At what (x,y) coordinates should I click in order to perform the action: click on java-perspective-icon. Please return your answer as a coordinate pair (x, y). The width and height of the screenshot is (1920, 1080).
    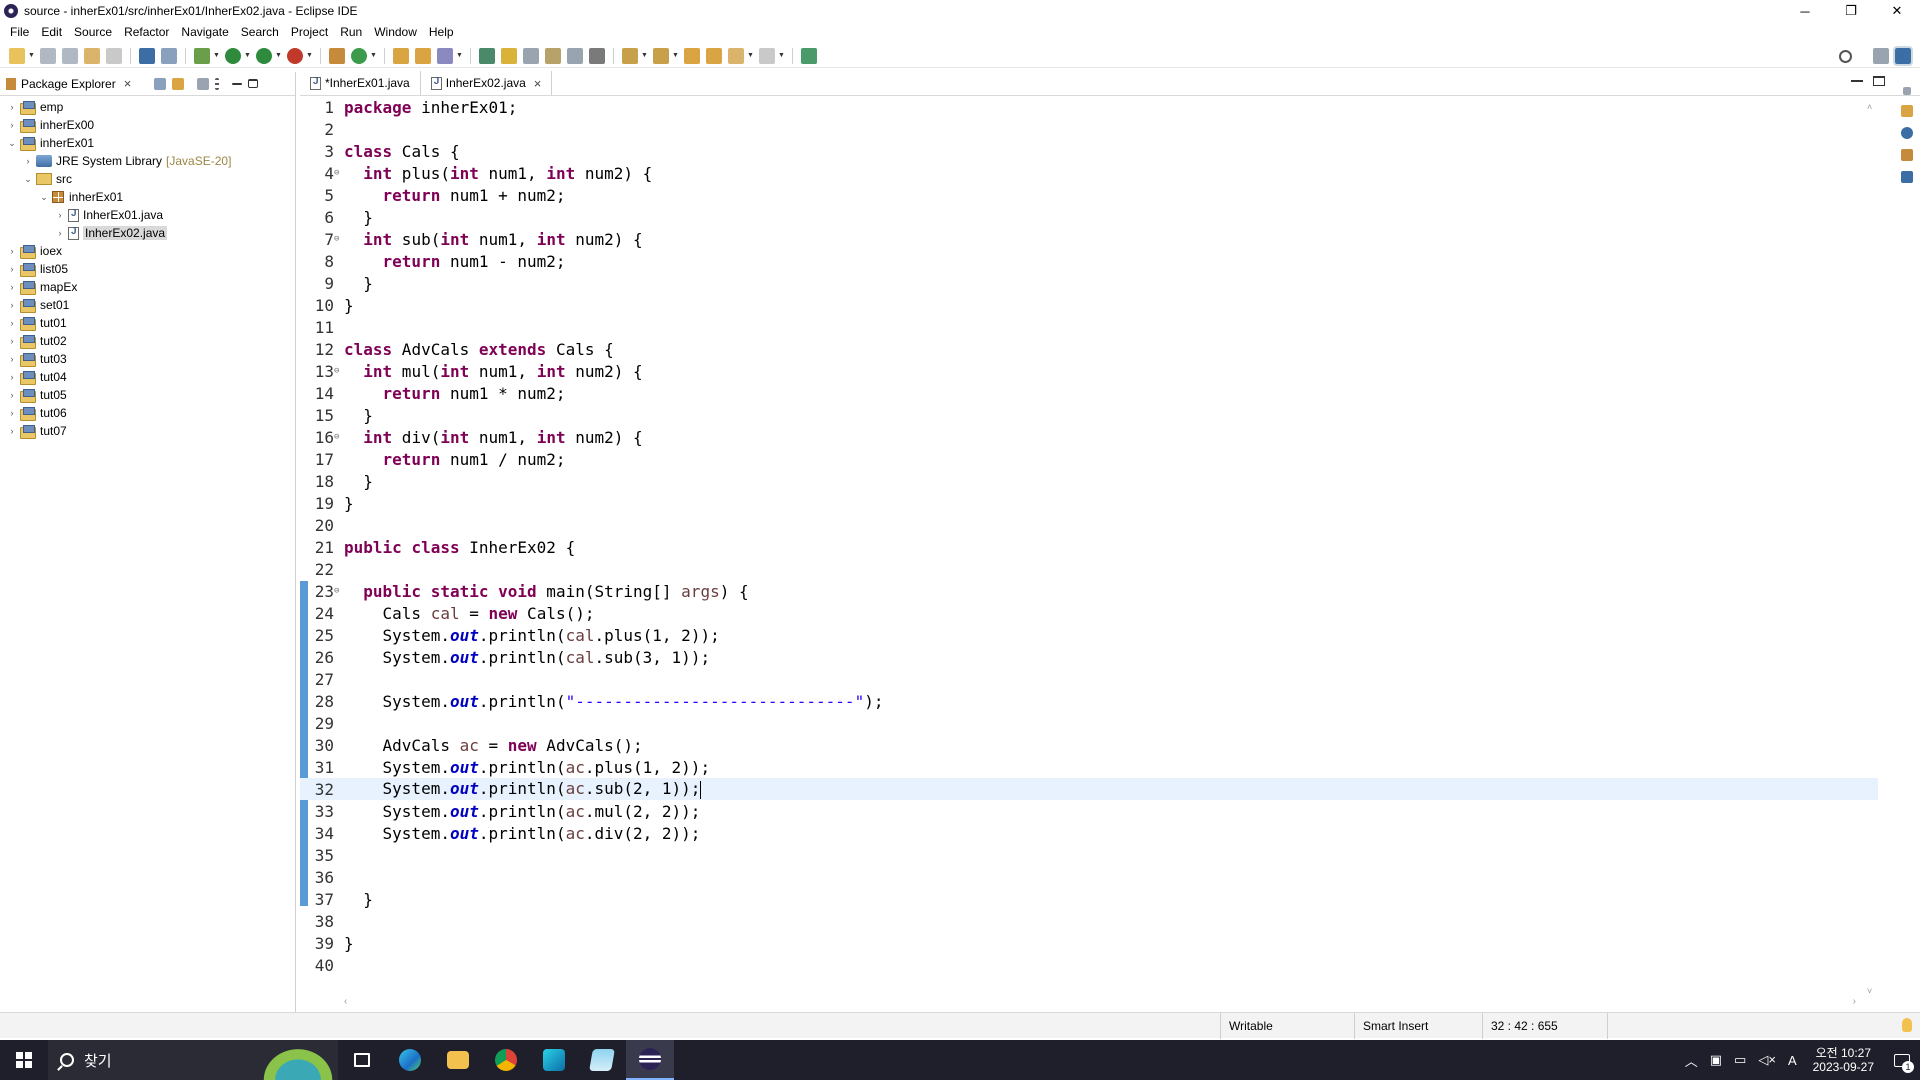
    Looking at the image, I should click on (1903, 56).